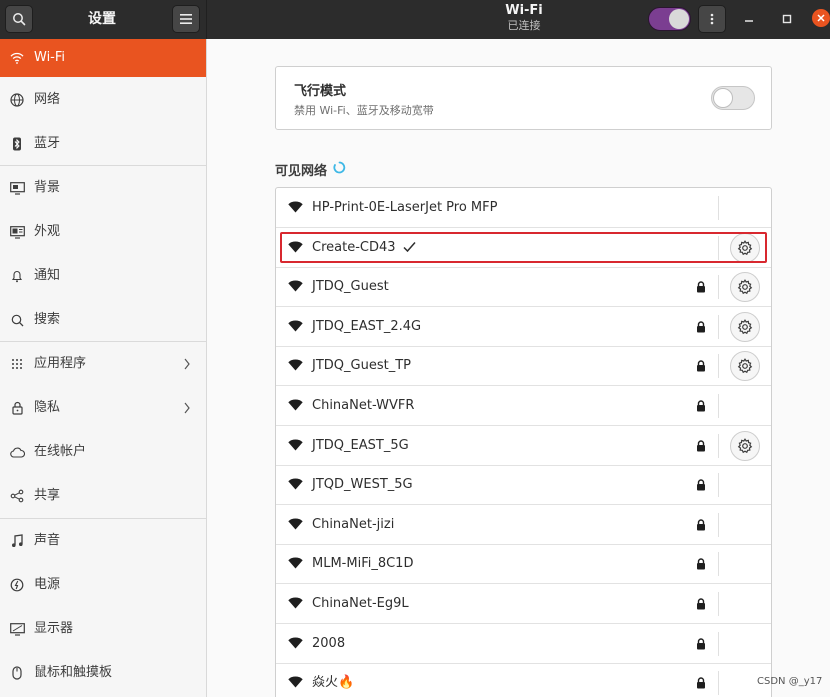  What do you see at coordinates (103, 232) in the screenshot?
I see `sidebar-item-appearance: 外观` at bounding box center [103, 232].